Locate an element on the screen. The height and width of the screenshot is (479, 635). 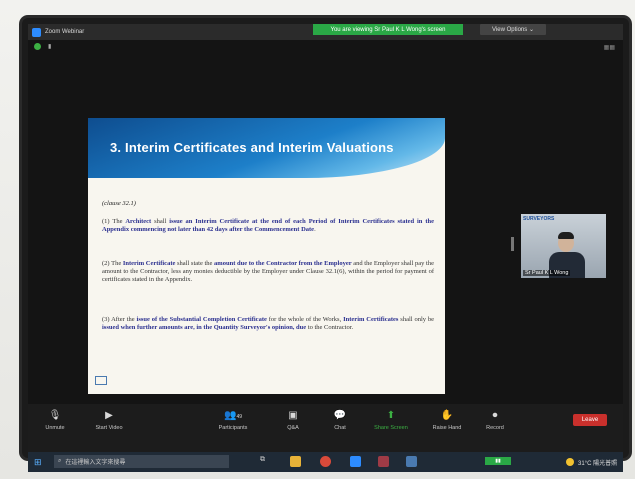
gallery-view-icon: ▦▦ is located at coordinates (609, 47).